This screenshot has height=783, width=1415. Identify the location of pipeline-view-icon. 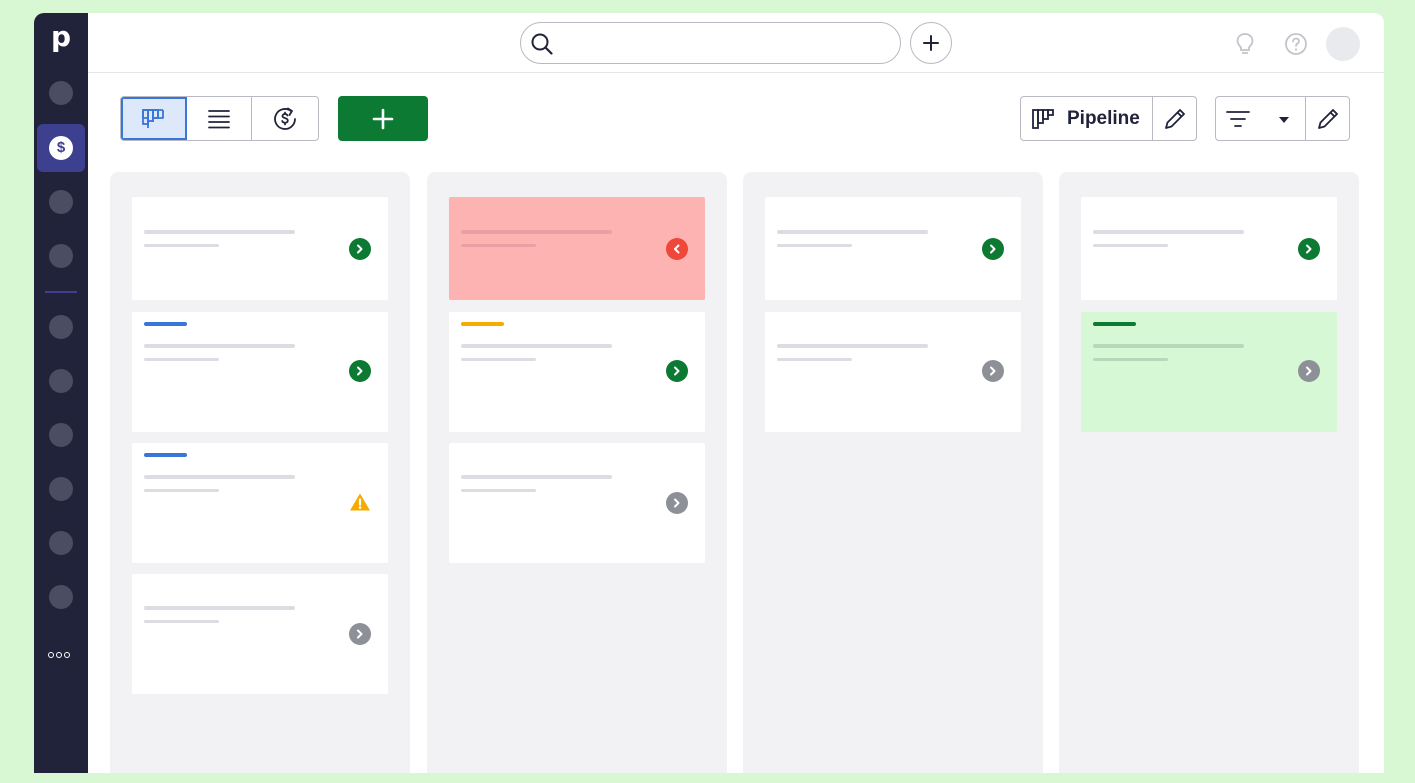
(153, 118).